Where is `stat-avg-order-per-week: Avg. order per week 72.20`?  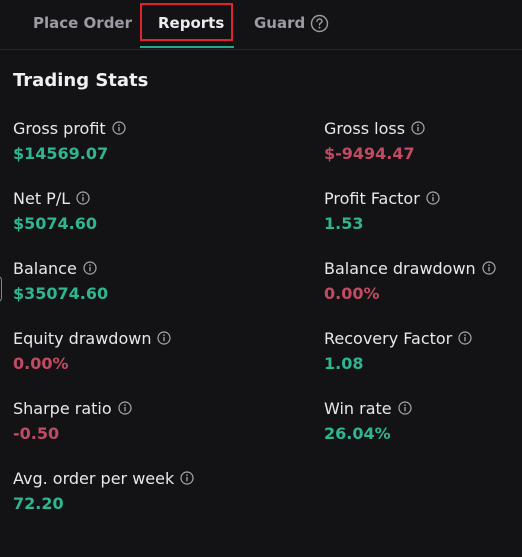 stat-avg-order-per-week: Avg. order per week 72.20 is located at coordinates (103, 491).